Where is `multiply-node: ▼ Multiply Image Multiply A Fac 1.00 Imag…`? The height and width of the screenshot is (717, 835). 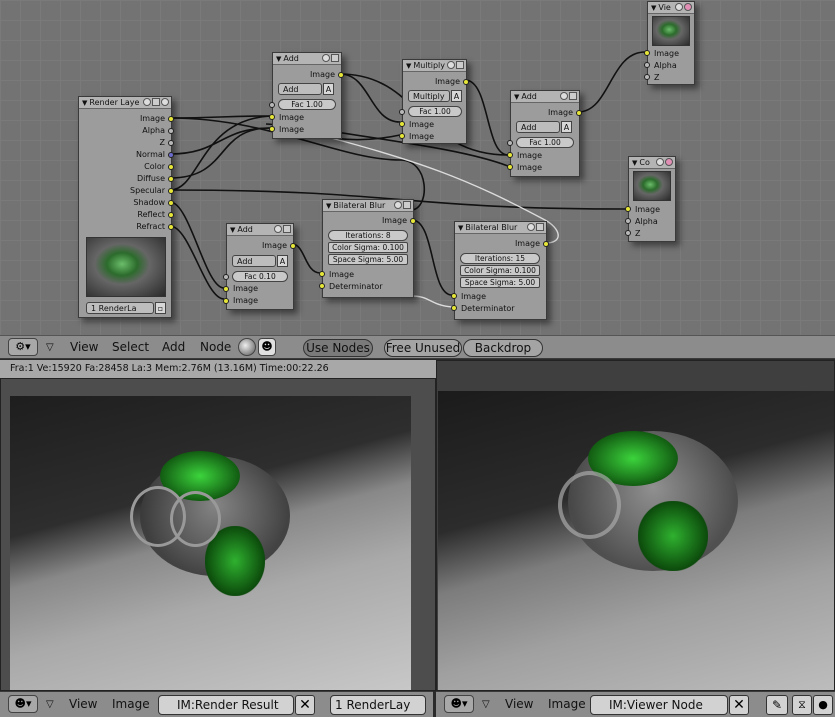 multiply-node: ▼ Multiply Image Multiply A Fac 1.00 Imag… is located at coordinates (434, 101).